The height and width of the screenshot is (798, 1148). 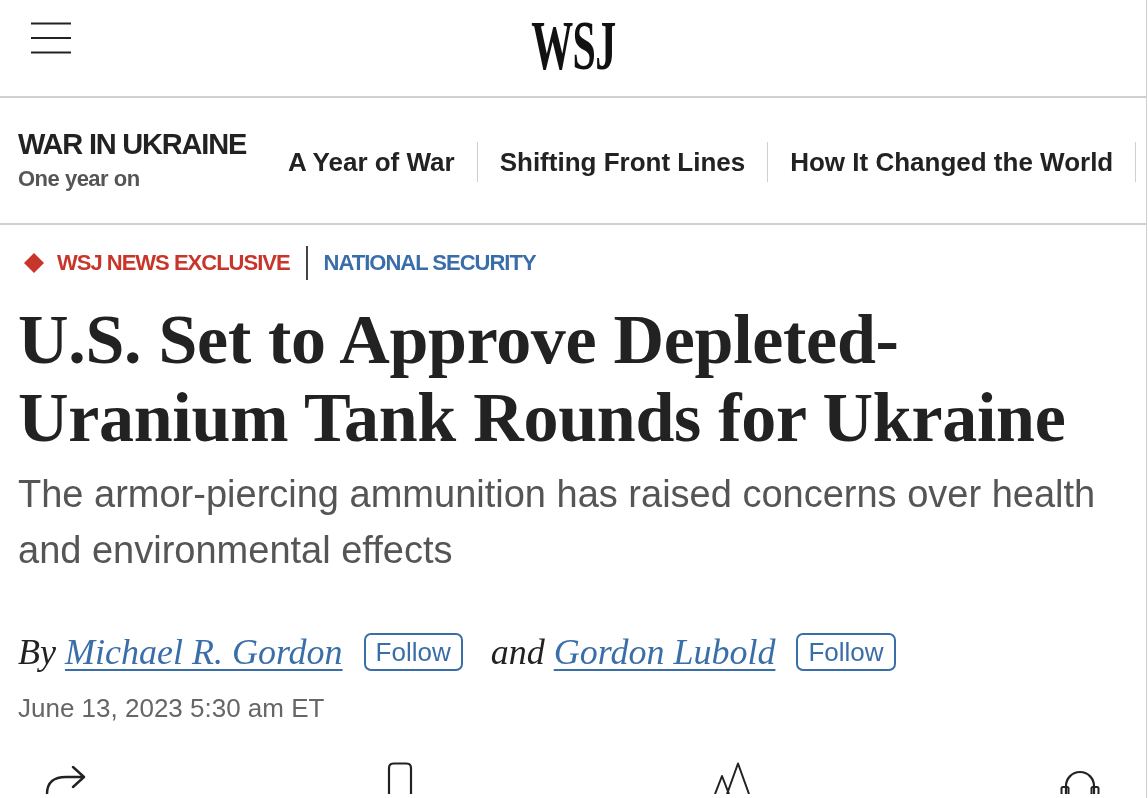 I want to click on author-link: Michael R. Gordon, so click(x=203, y=652).